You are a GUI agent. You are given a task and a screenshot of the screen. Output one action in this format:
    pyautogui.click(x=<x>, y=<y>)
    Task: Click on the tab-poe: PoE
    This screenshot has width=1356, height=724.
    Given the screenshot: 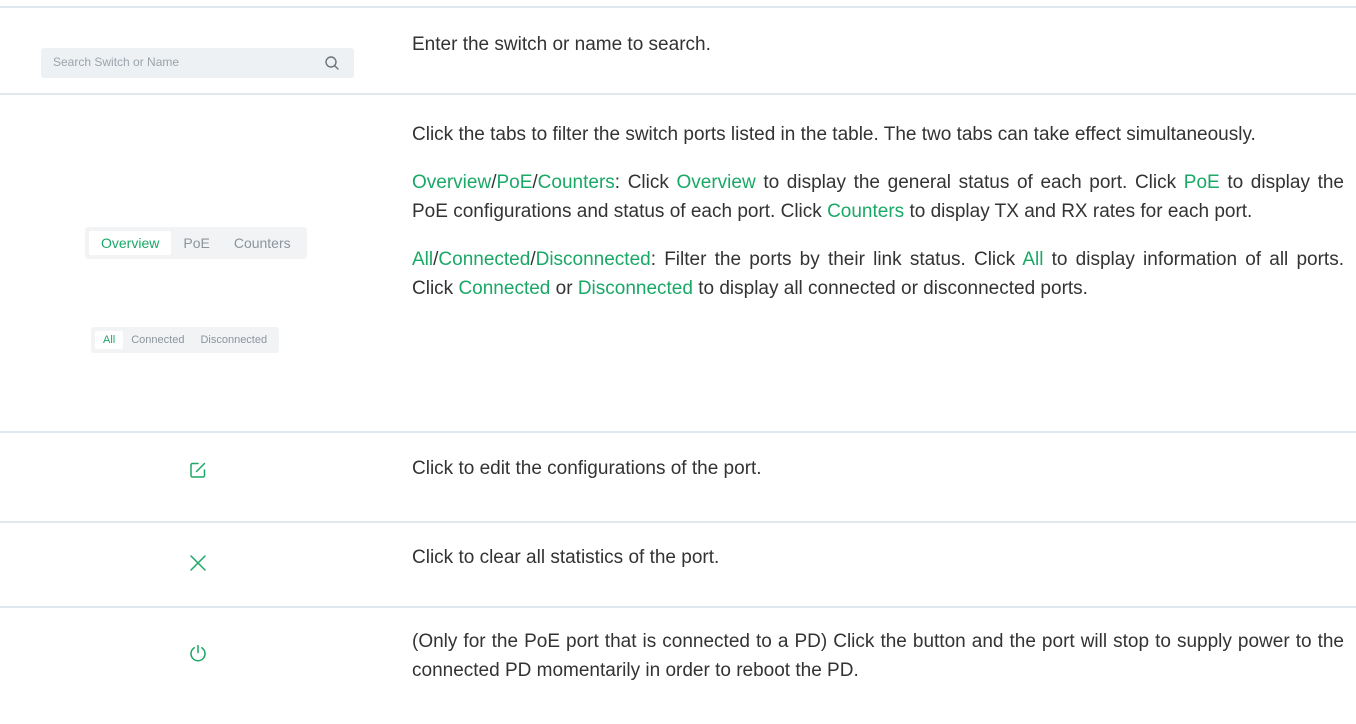 What is the action you would take?
    pyautogui.click(x=196, y=243)
    